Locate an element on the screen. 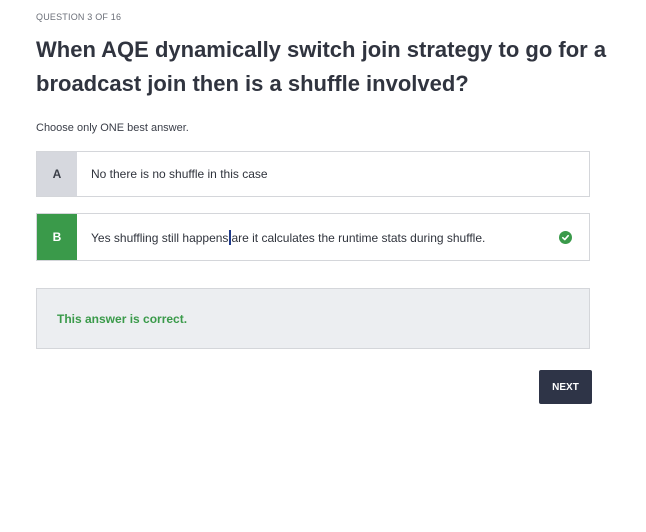  option-text-a: No there is no shuffle in this case is located at coordinates (179, 174).